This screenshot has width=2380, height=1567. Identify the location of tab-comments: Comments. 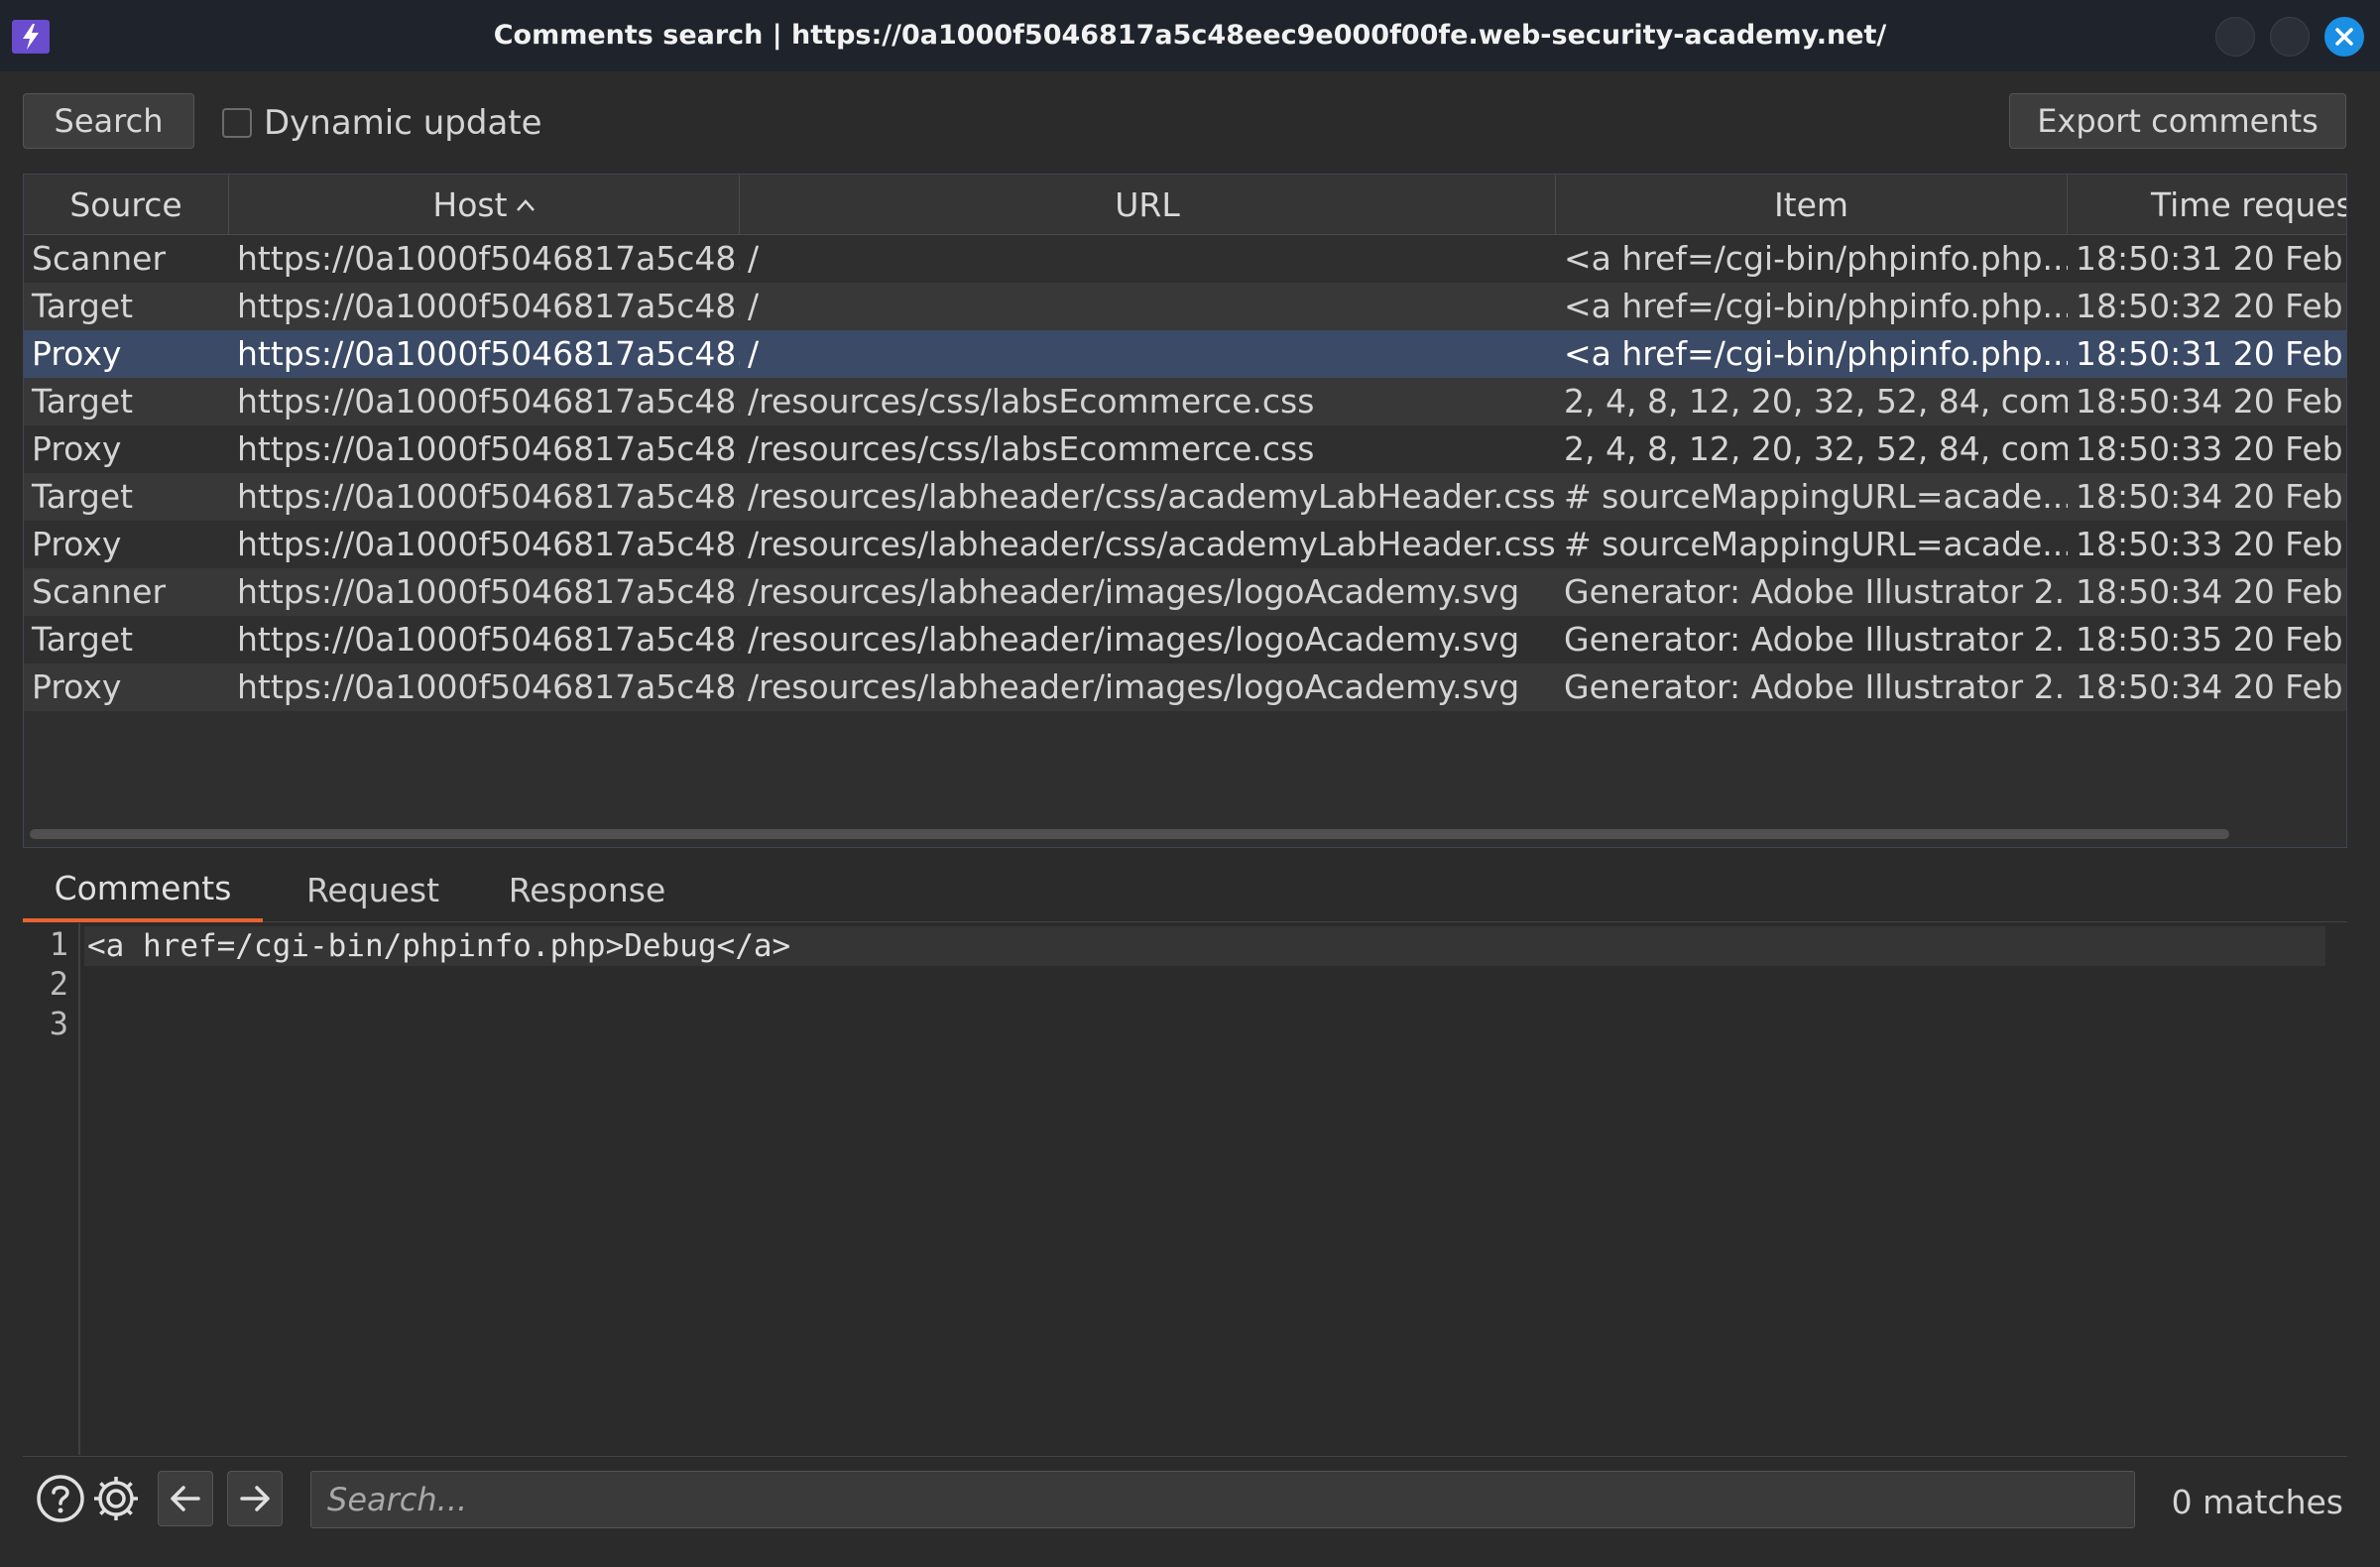
(143, 889).